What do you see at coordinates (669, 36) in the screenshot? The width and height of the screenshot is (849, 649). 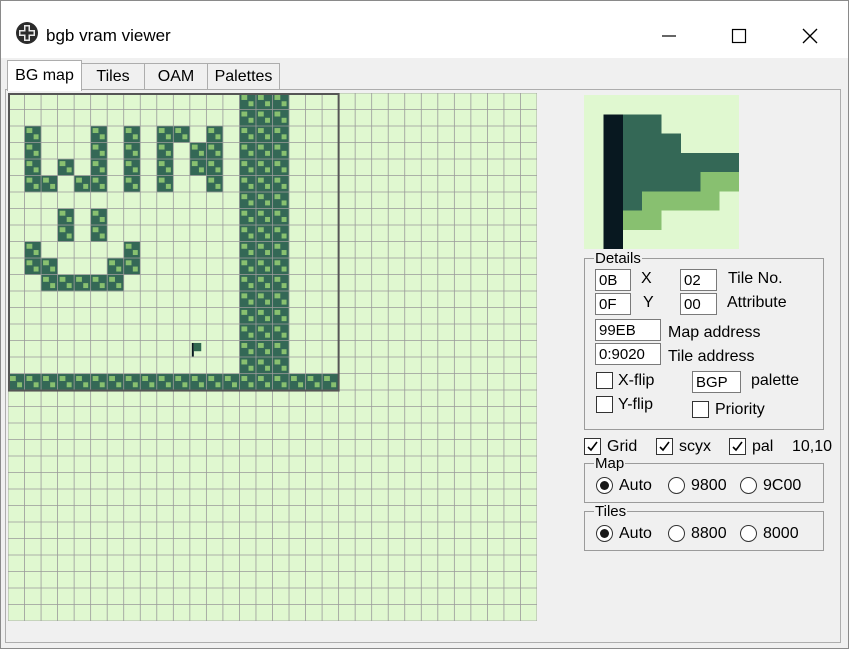 I see `minimize-button` at bounding box center [669, 36].